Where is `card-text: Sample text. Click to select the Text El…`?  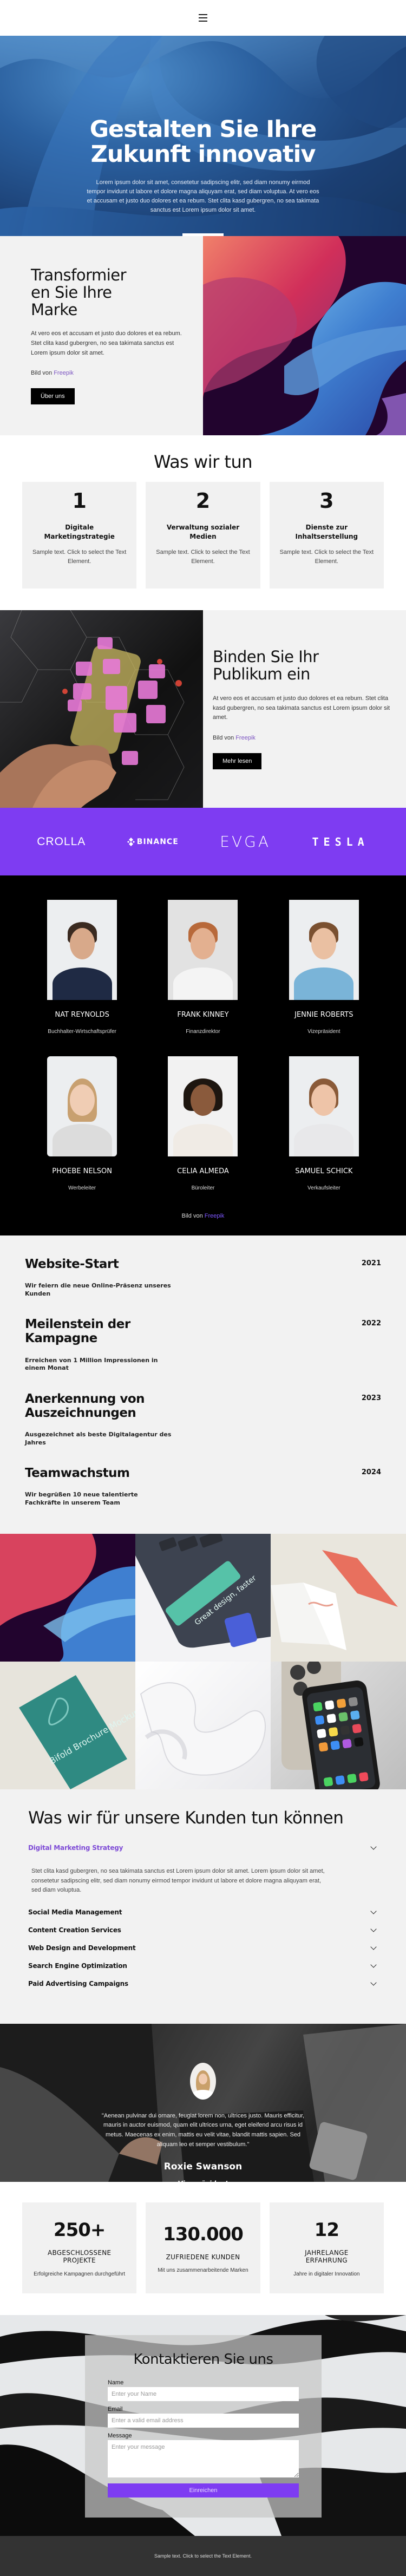 card-text: Sample text. Click to select the Text El… is located at coordinates (326, 556).